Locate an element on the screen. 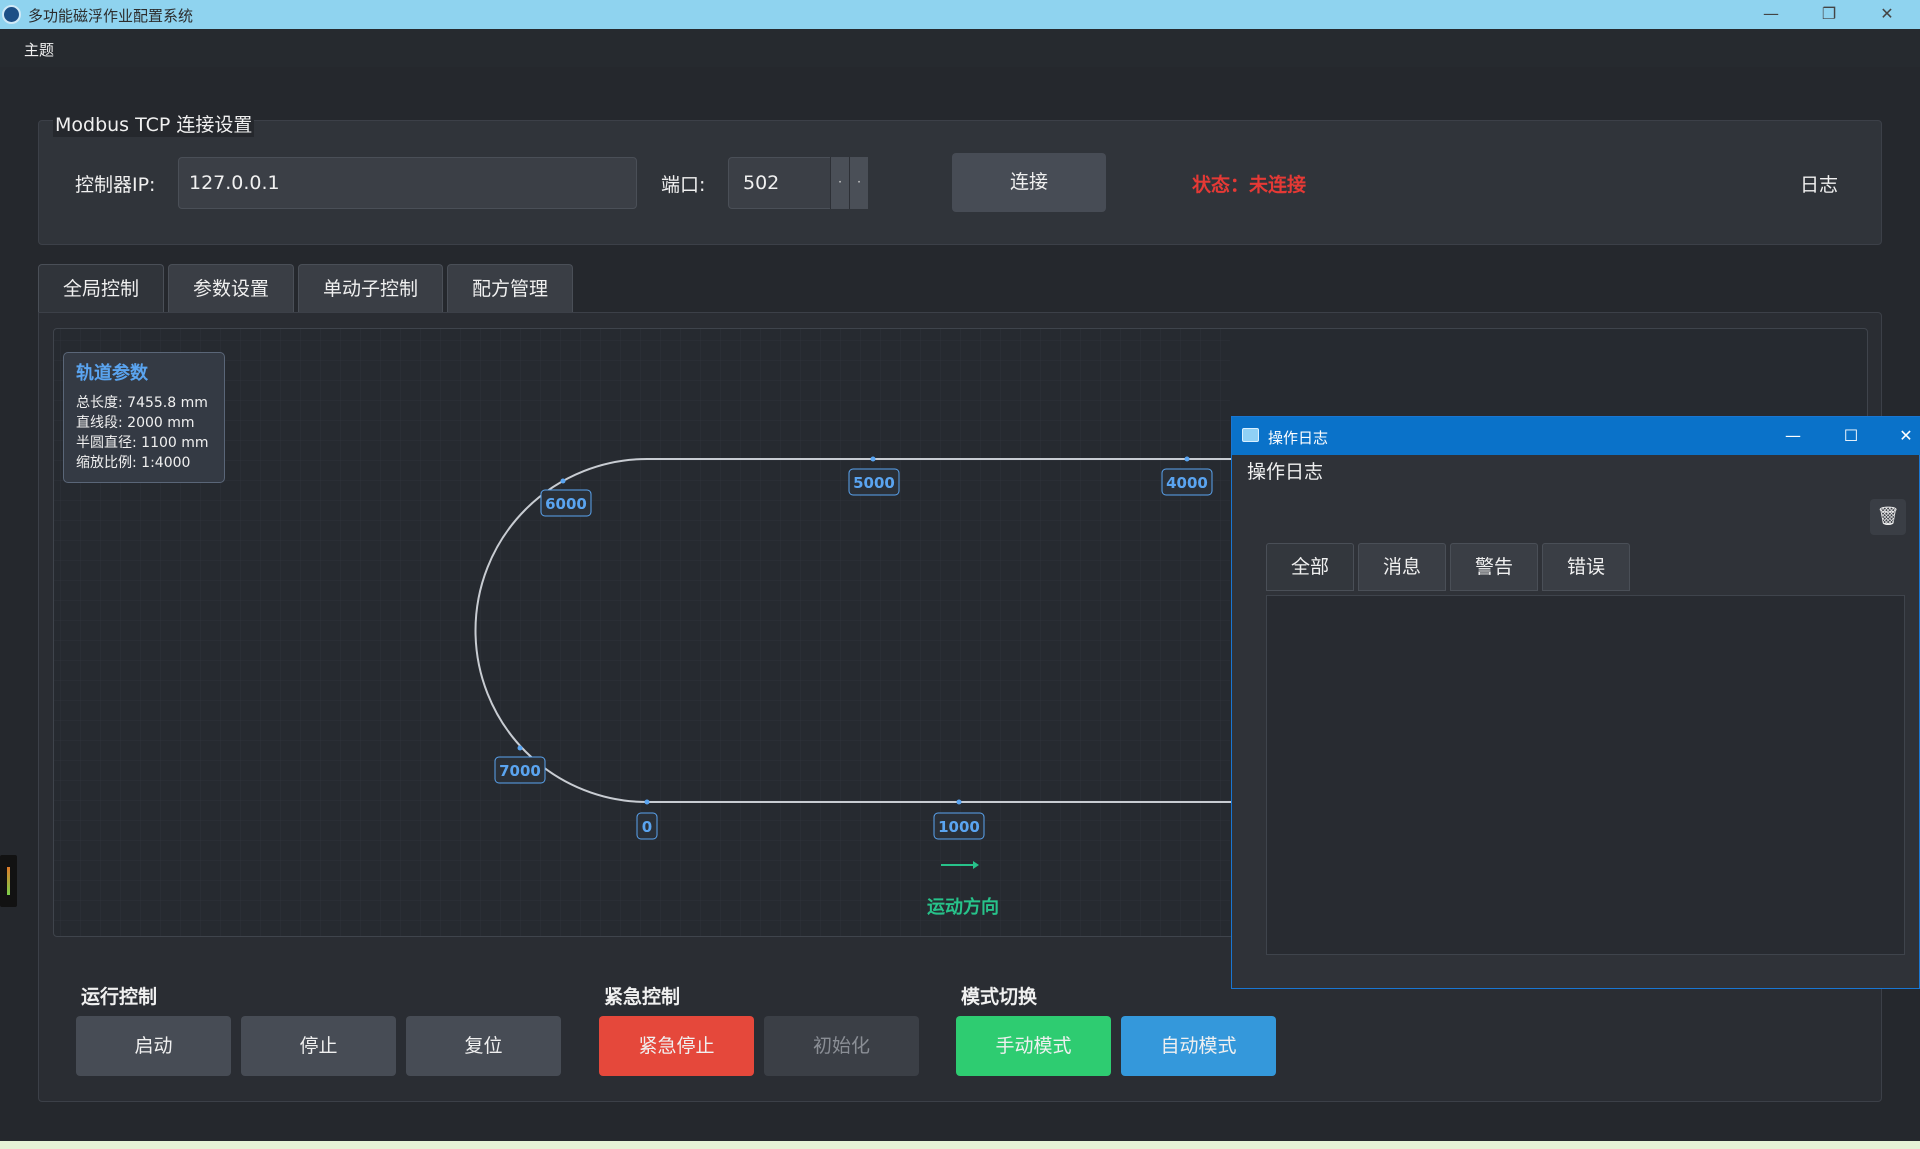 The width and height of the screenshot is (1920, 1149). total-length: 总长度: 7455.8 mm is located at coordinates (142, 403).